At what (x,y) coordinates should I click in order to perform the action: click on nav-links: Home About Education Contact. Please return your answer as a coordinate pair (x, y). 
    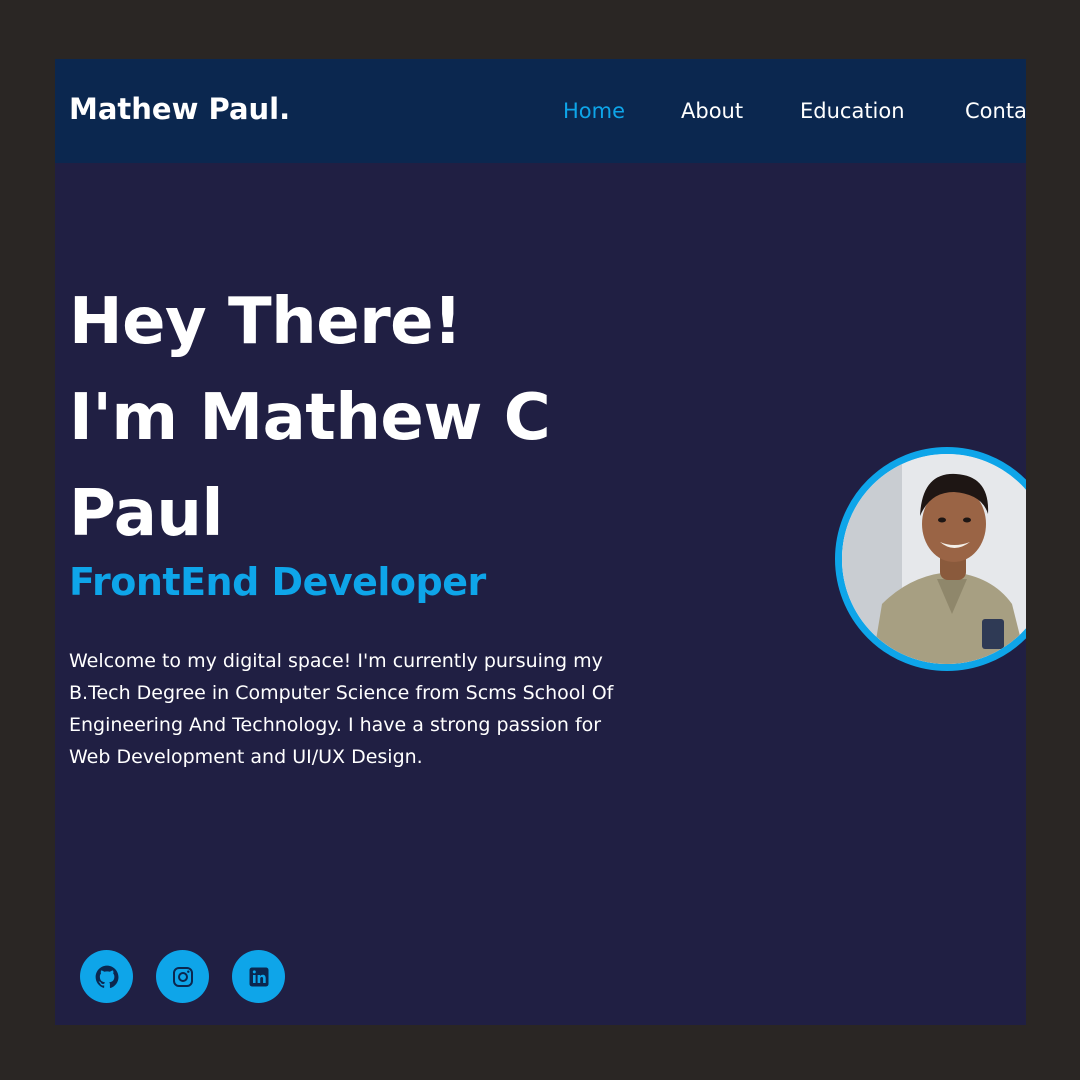
    Looking at the image, I should click on (540, 114).